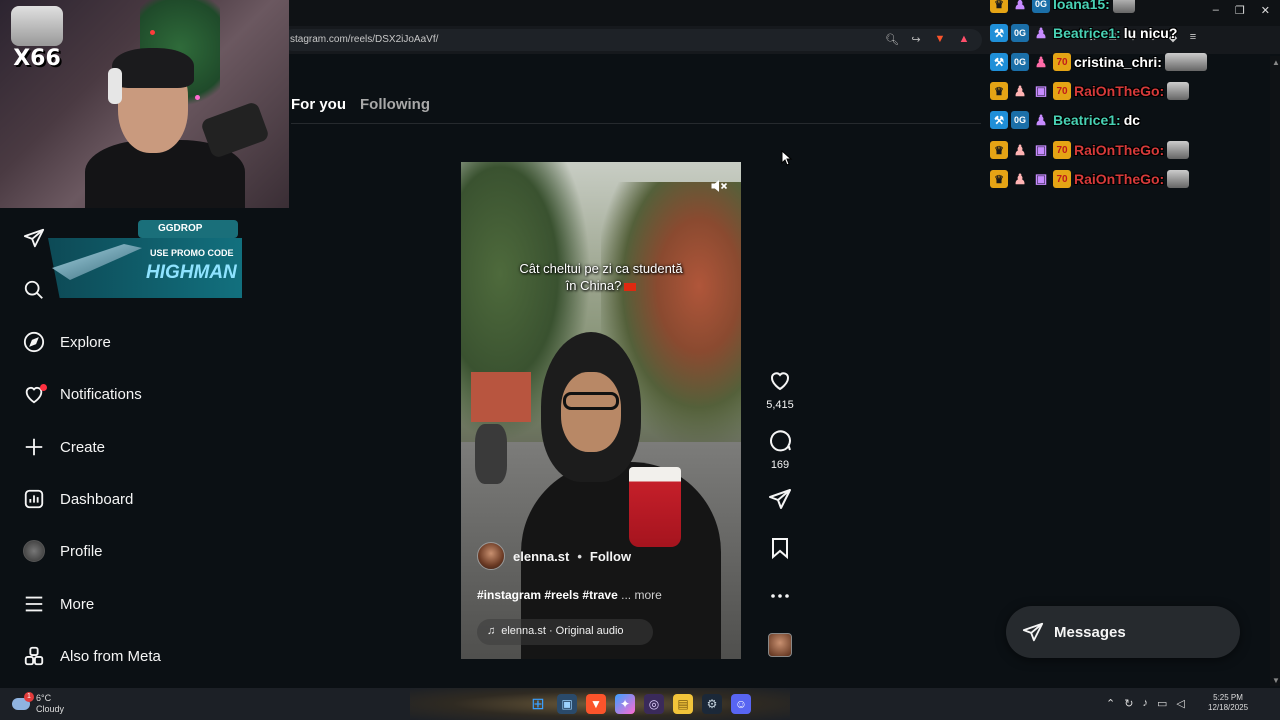 The height and width of the screenshot is (720, 1280). Describe the element at coordinates (110, 656) in the screenshot. I see `sidebar-item-label: Also from Meta` at that location.